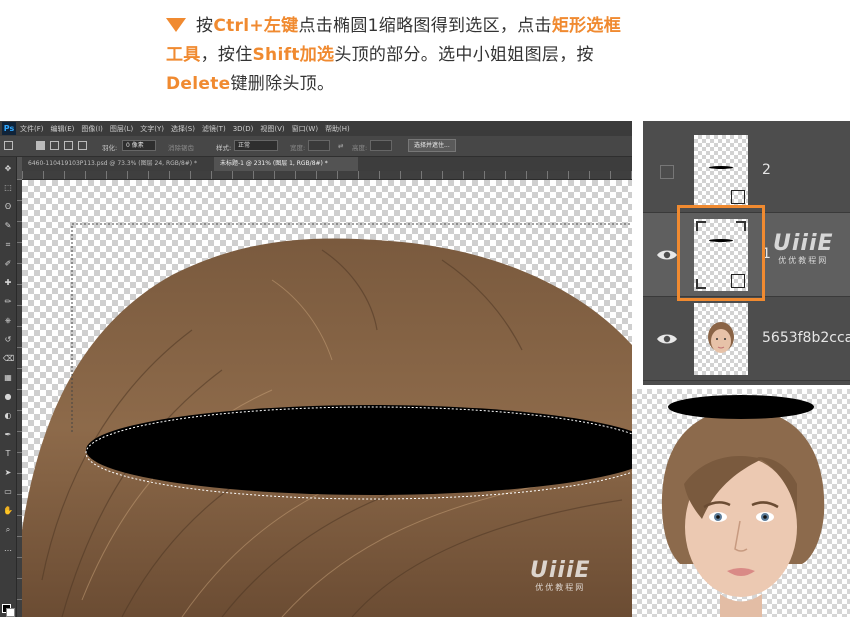  What do you see at coordinates (8, 226) in the screenshot?
I see `quick-select-icon: ✎` at bounding box center [8, 226].